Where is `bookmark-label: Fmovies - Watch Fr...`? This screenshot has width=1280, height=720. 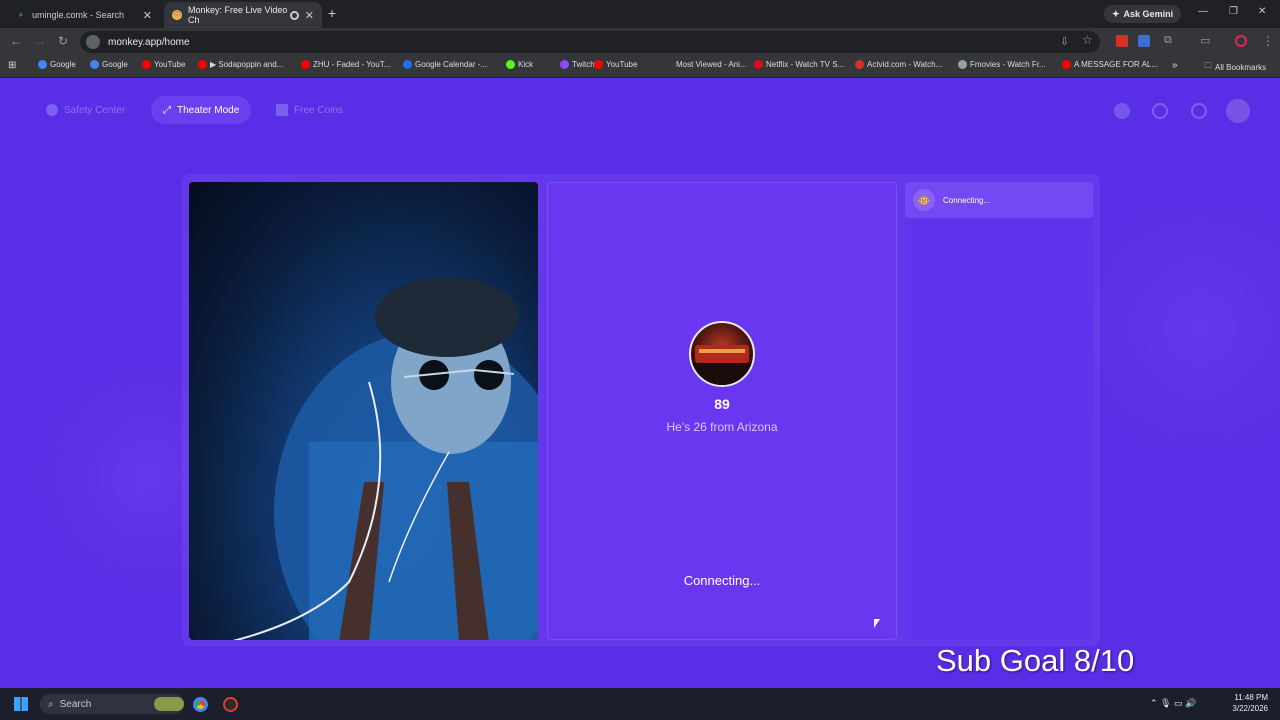 bookmark-label: Fmovies - Watch Fr... is located at coordinates (1008, 64).